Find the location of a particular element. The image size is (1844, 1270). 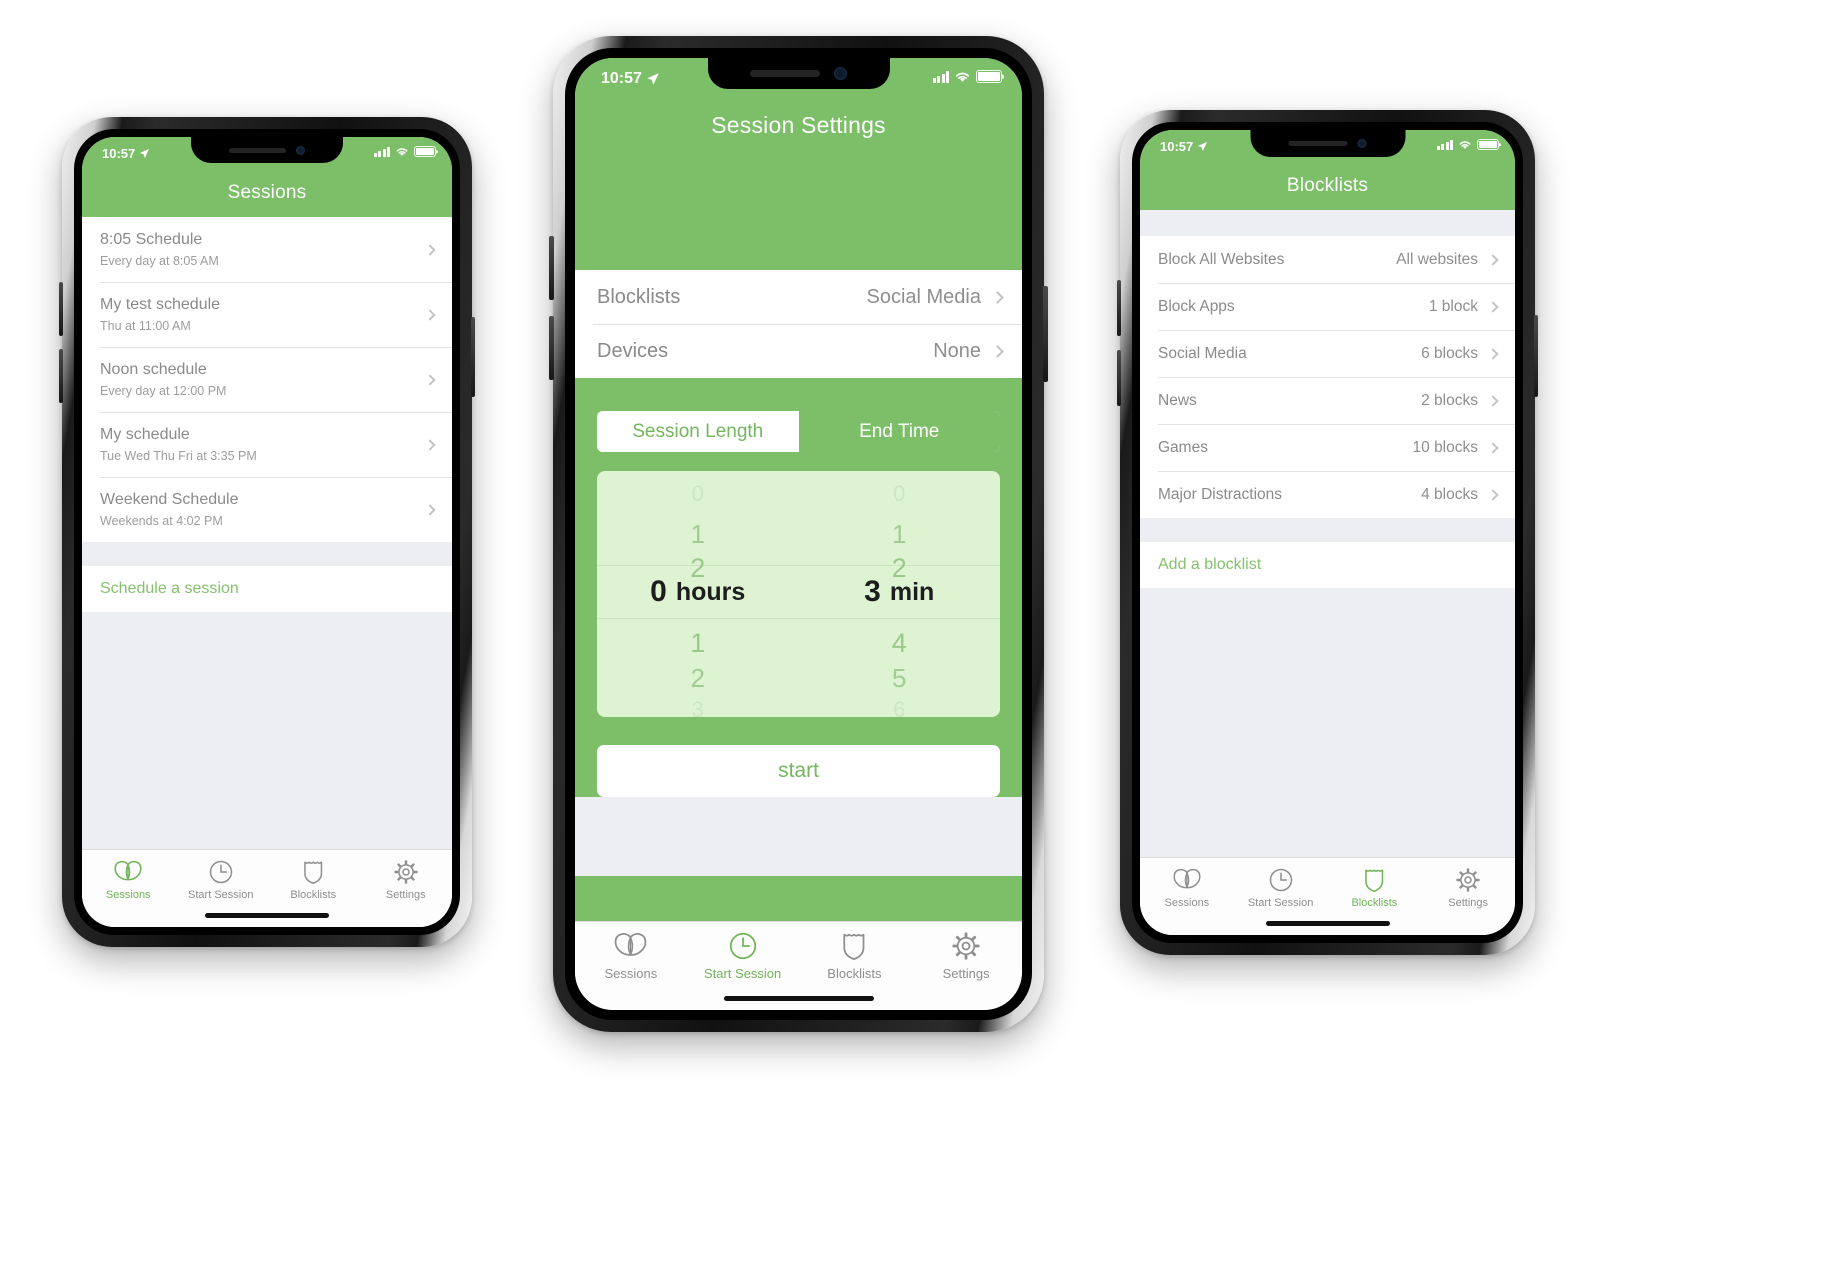

row-value: 6 blocks is located at coordinates (1449, 353).